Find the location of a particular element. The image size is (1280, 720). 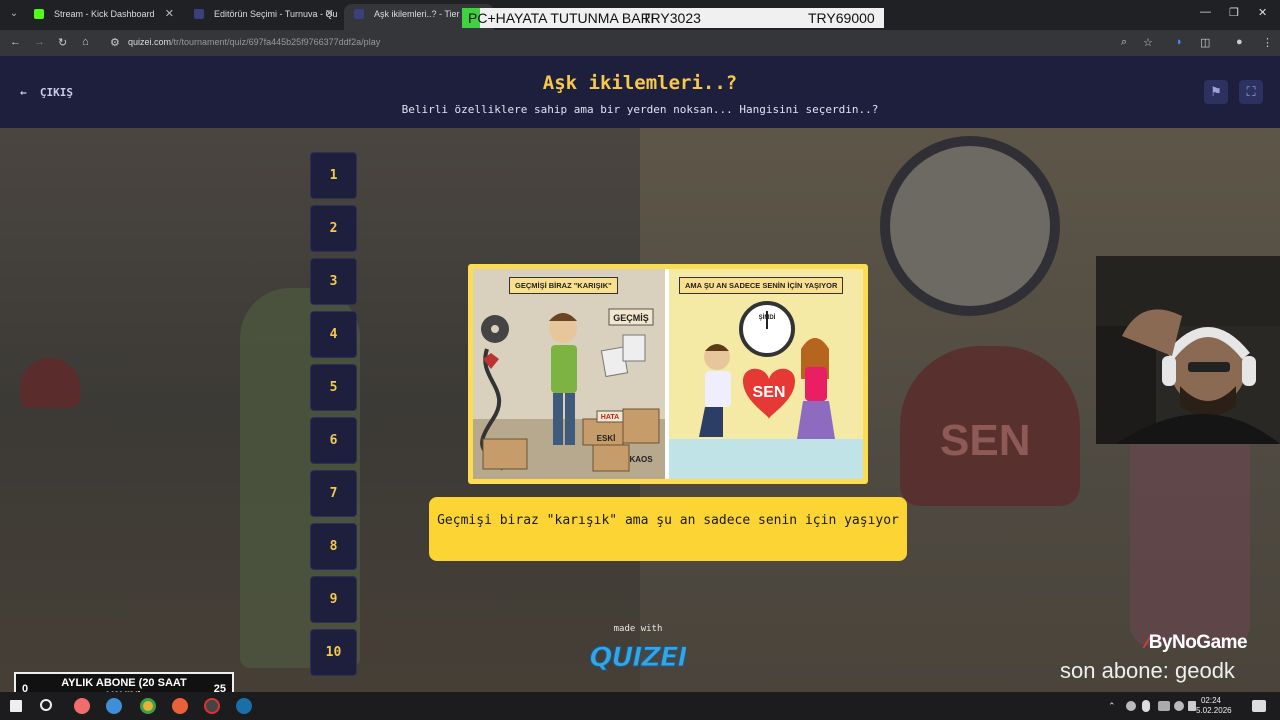

tab-title: Stream - Kick Dashboard is located at coordinates (104, 14).